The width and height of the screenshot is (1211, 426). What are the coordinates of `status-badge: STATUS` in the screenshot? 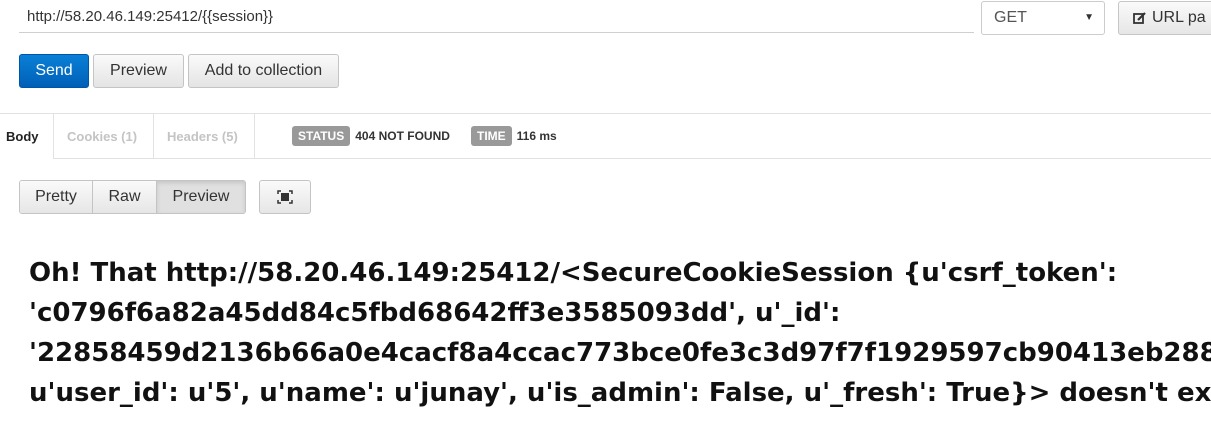 It's located at (321, 136).